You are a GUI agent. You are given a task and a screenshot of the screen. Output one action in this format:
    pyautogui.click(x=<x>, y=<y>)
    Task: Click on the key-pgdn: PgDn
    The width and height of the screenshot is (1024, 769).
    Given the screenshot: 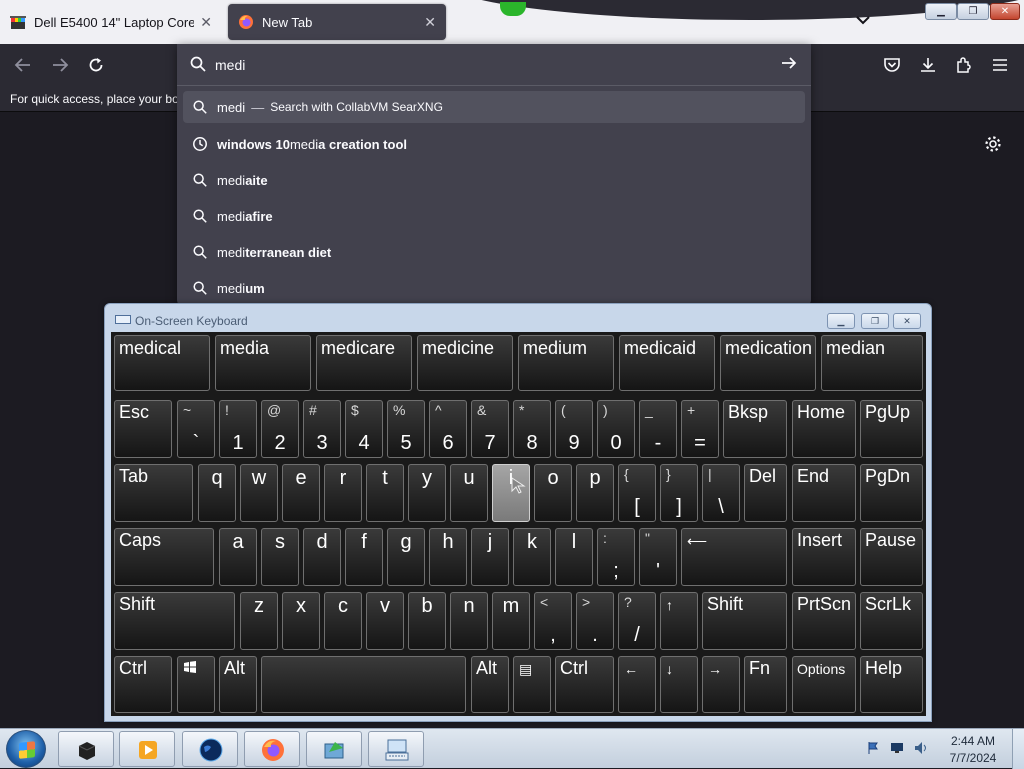 What is the action you would take?
    pyautogui.click(x=891, y=493)
    